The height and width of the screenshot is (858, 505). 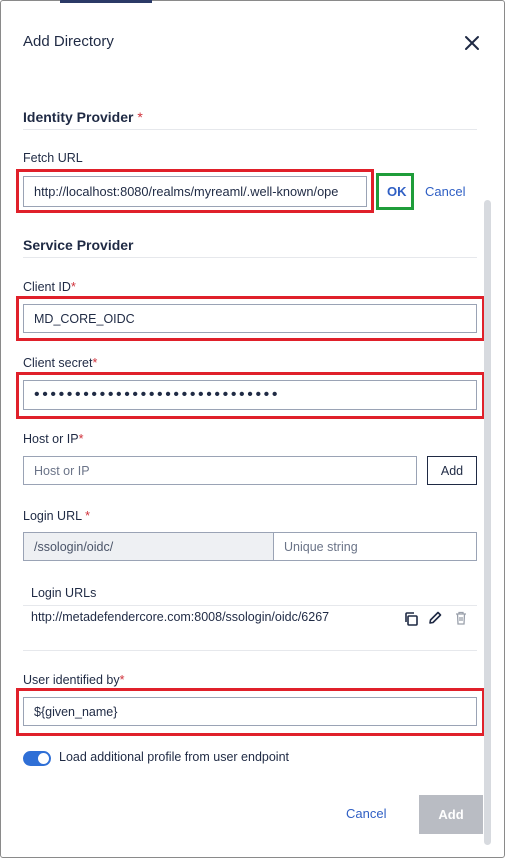 I want to click on user-identified-label: User identified by*, so click(x=73, y=680).